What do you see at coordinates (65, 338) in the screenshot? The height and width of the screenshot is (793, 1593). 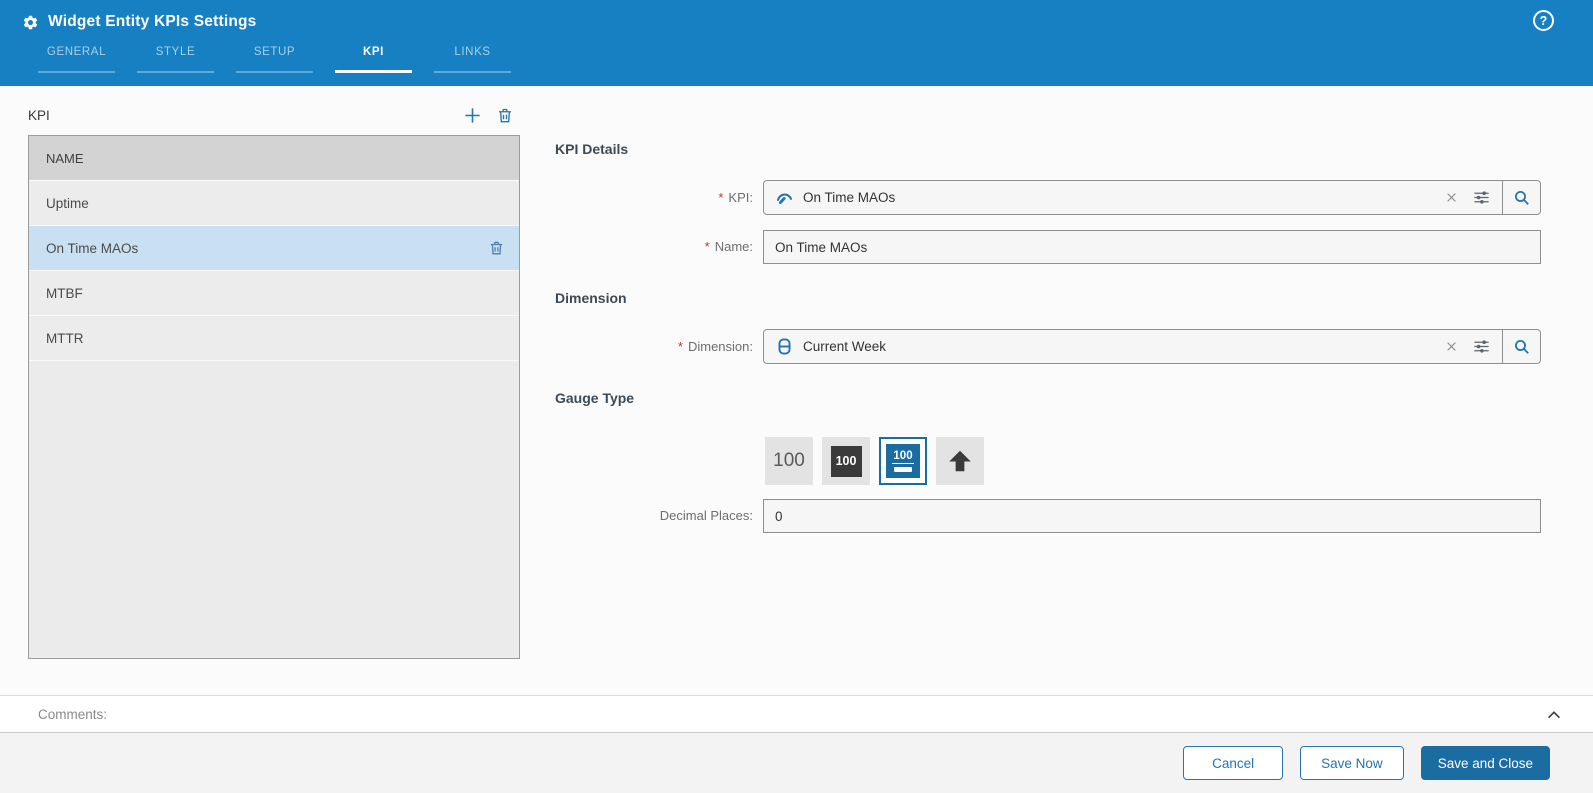 I see `list-item-label: MTTR` at bounding box center [65, 338].